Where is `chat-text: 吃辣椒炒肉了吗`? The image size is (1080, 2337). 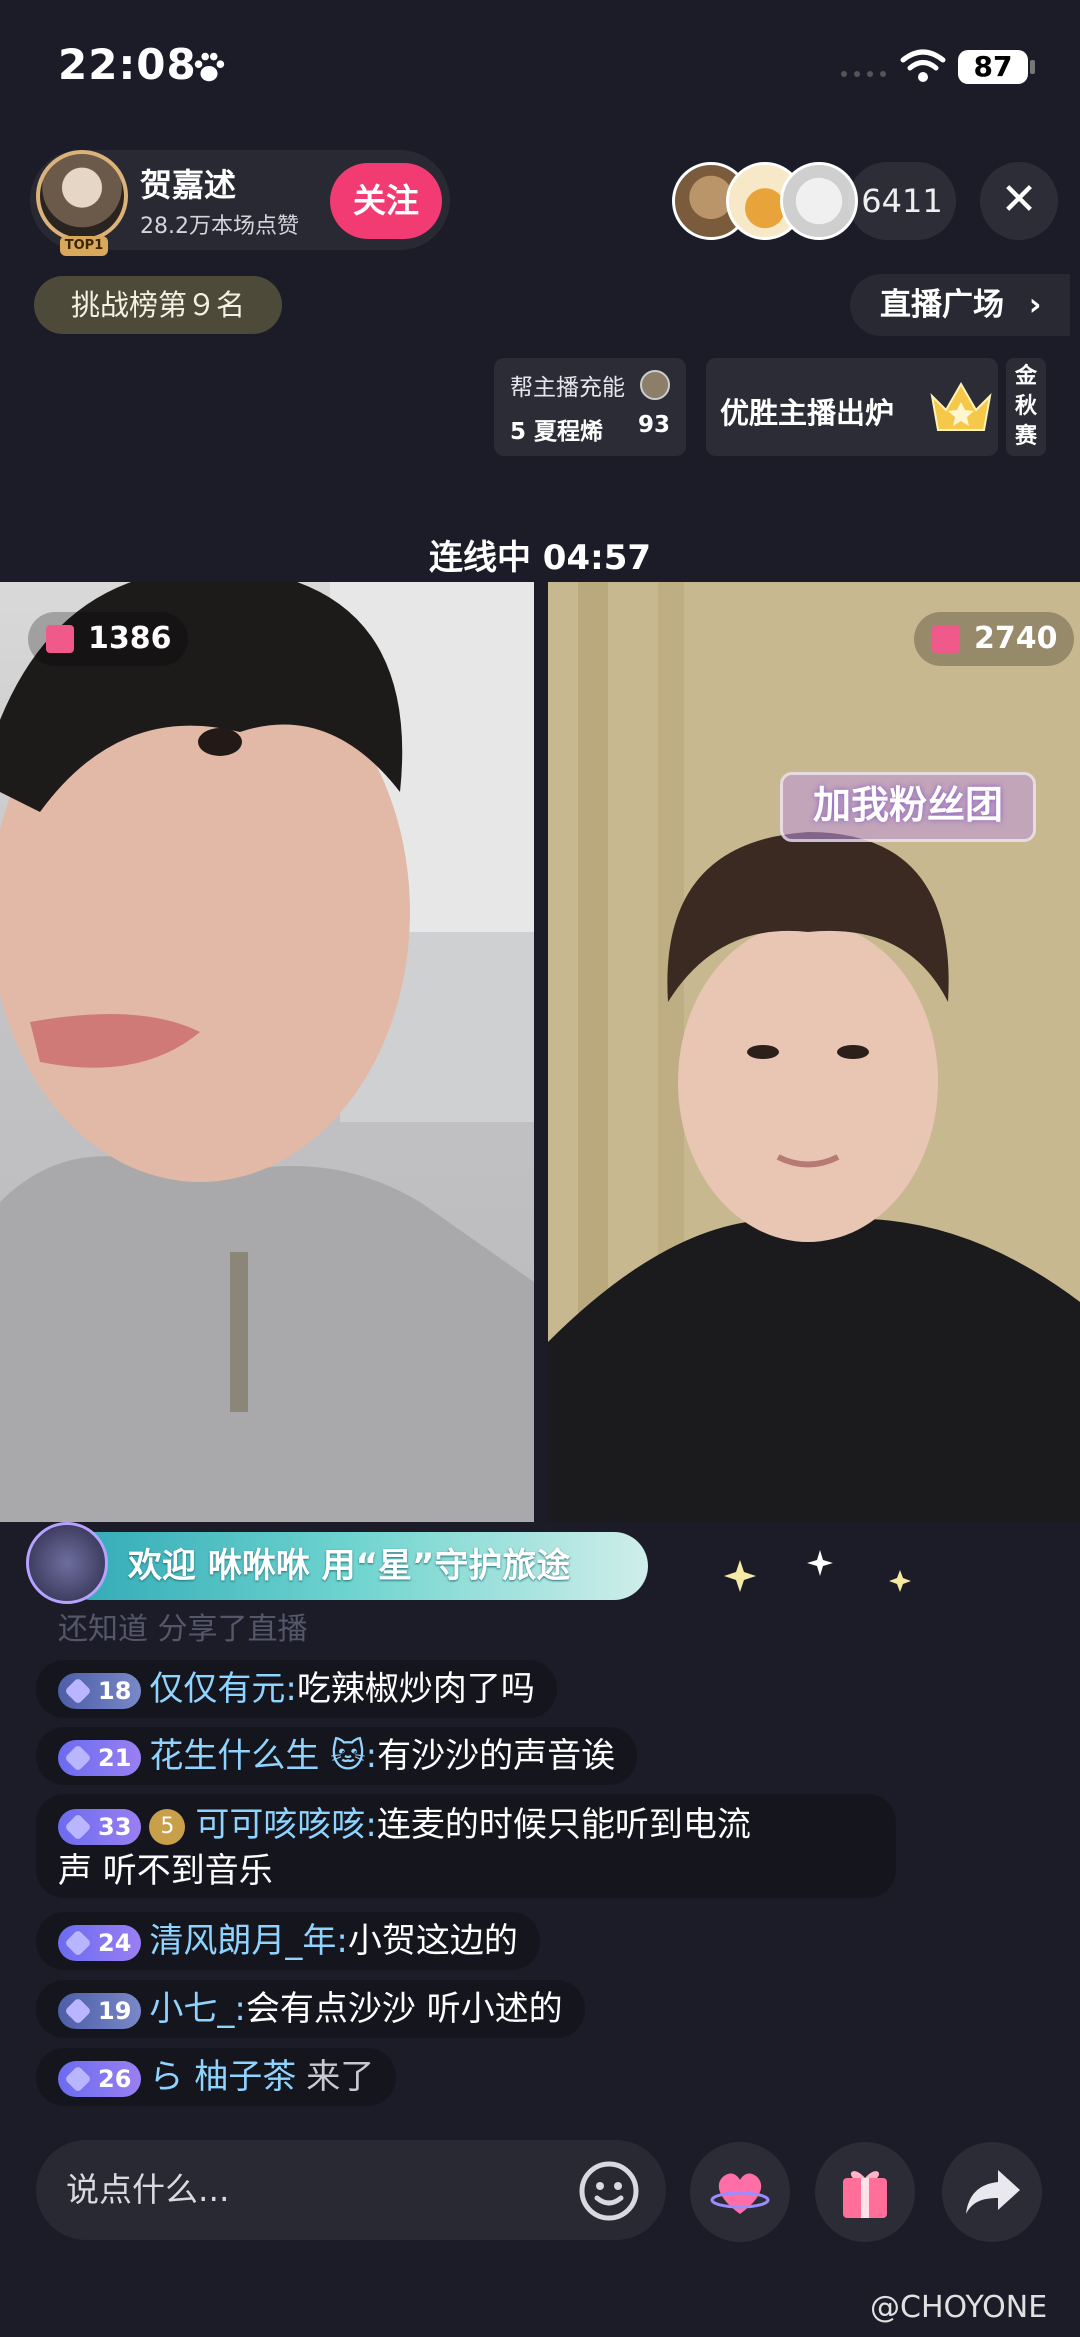
chat-text: 吃辣椒炒肉了吗 is located at coordinates (415, 1689).